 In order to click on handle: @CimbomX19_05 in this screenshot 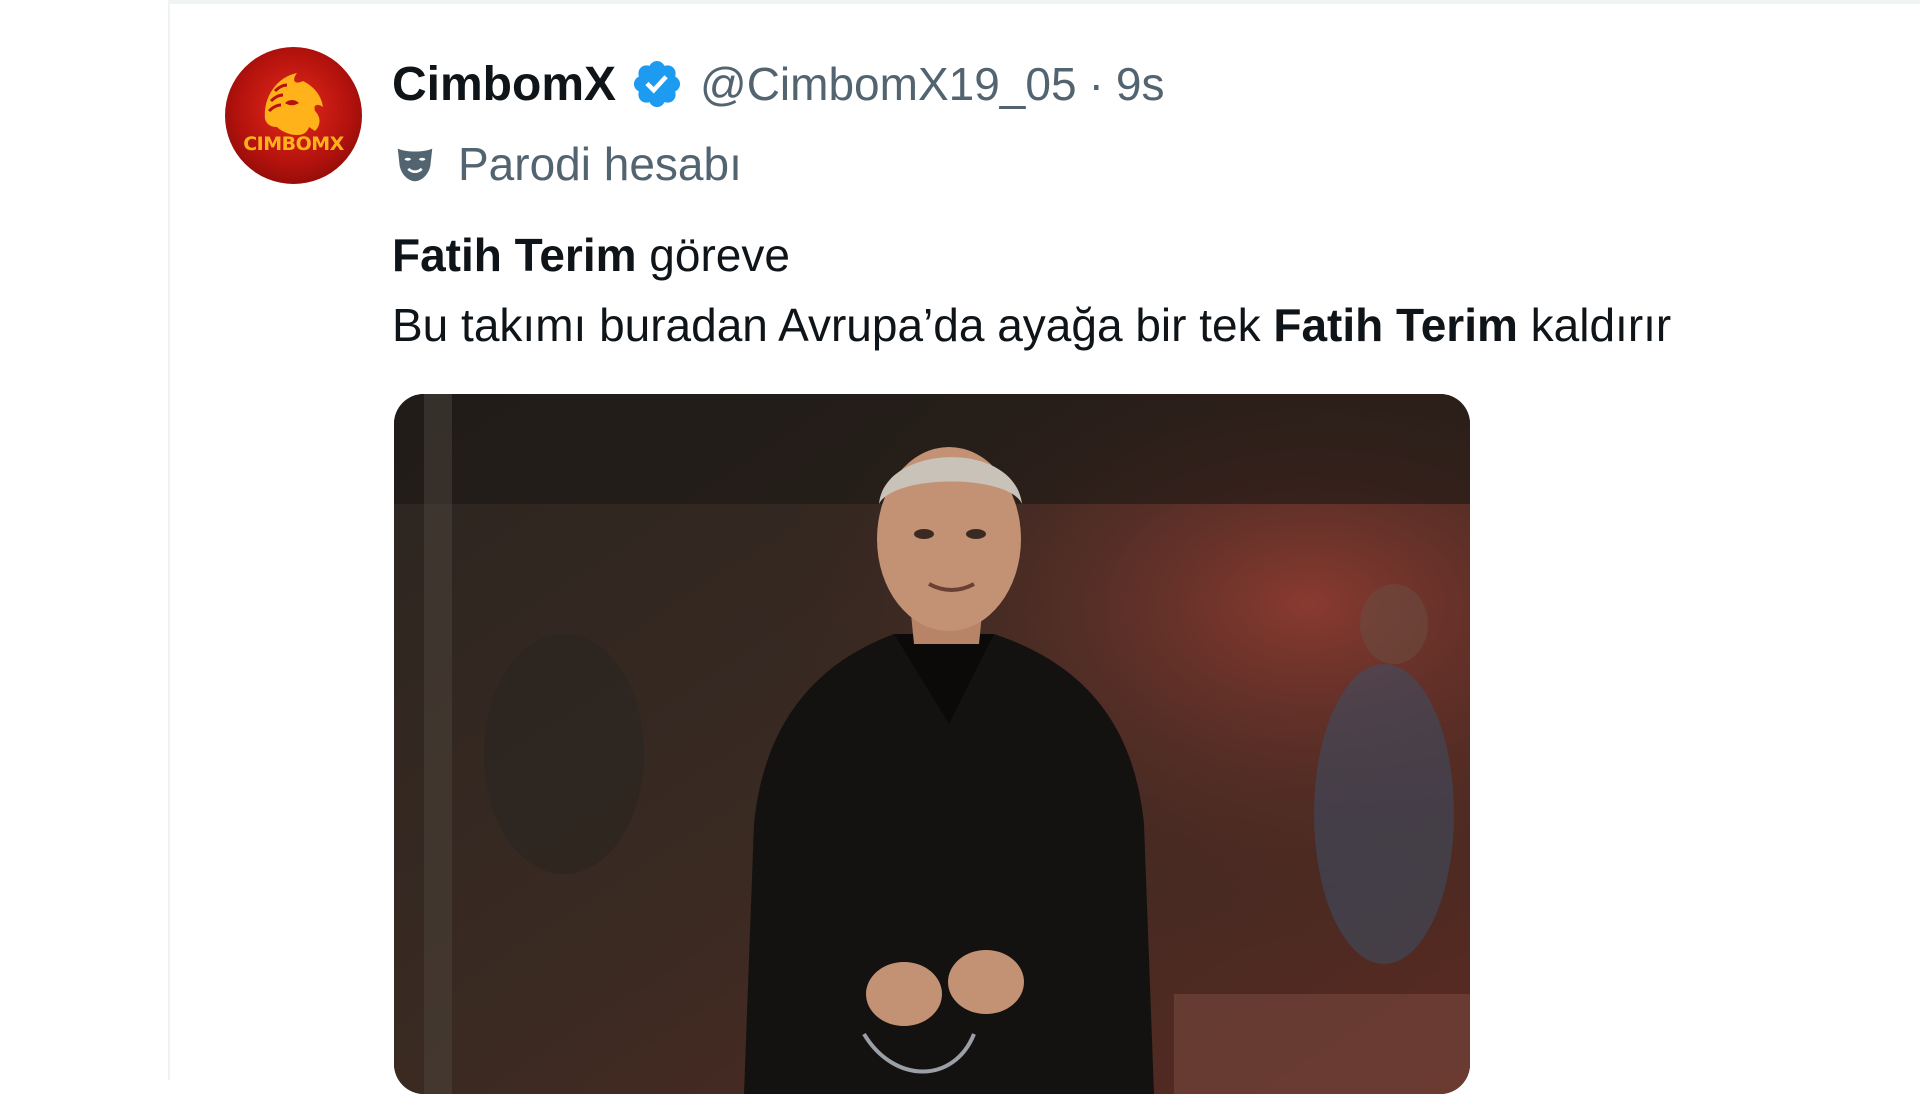, I will do `click(888, 84)`.